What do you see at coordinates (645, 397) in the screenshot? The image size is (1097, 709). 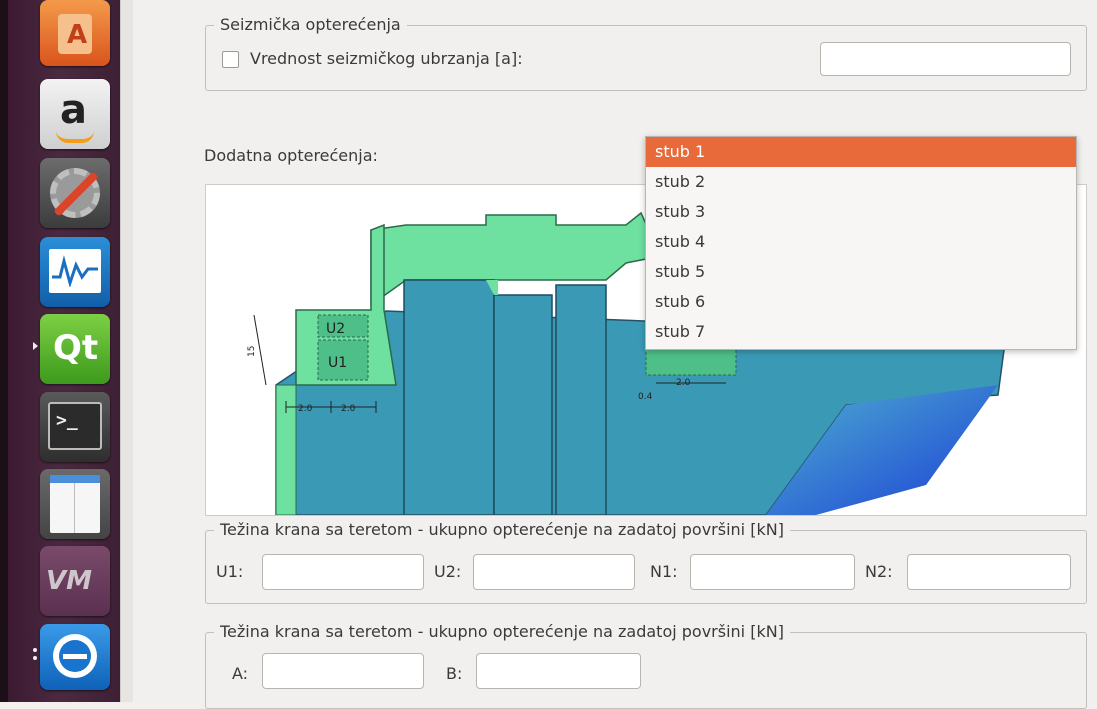 I see `drawing-label: 0.4` at bounding box center [645, 397].